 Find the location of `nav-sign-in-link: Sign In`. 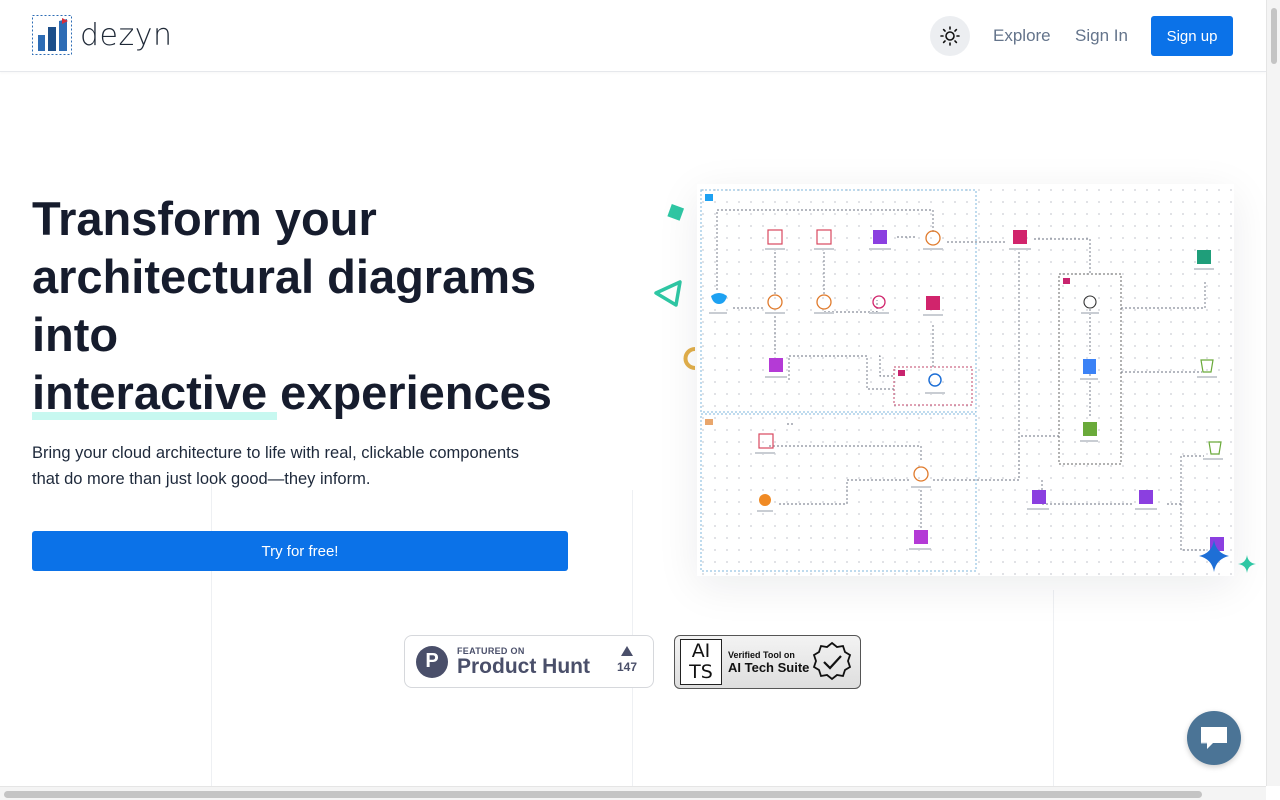

nav-sign-in-link: Sign In is located at coordinates (1101, 36).